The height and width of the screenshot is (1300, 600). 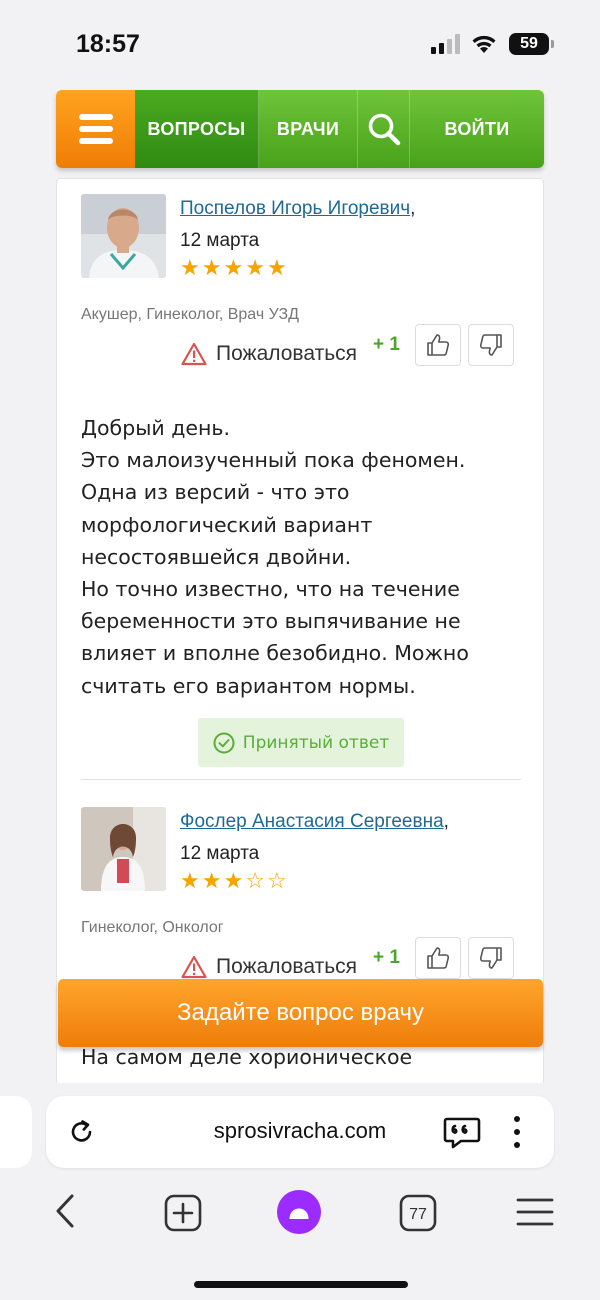 What do you see at coordinates (273, 460) in the screenshot?
I see `answer-line: Это малоизученный пока феномен.` at bounding box center [273, 460].